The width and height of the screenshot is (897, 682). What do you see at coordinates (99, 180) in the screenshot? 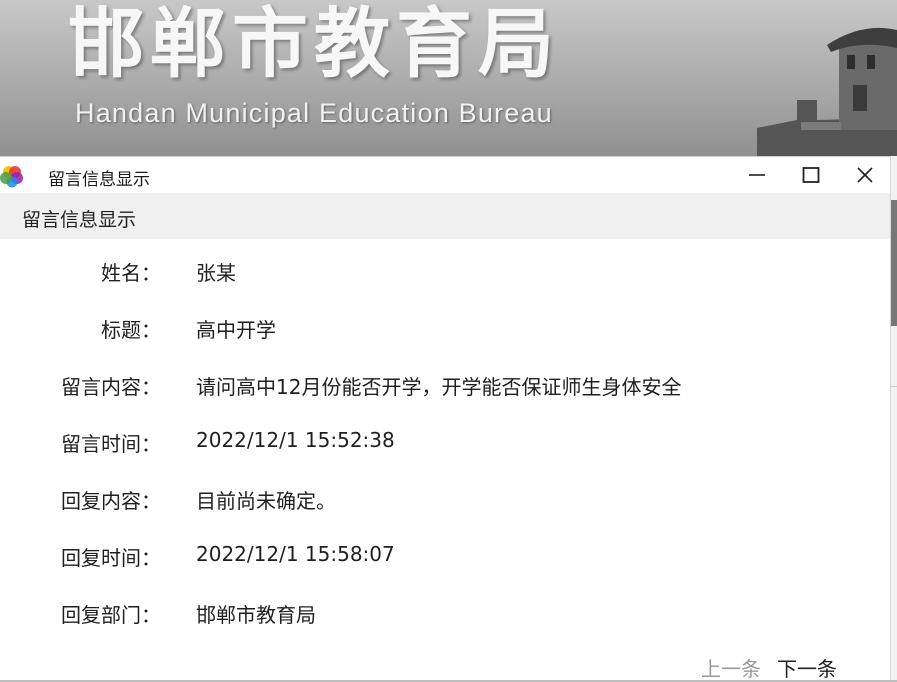
I see `window-title: 留言信息显示` at bounding box center [99, 180].